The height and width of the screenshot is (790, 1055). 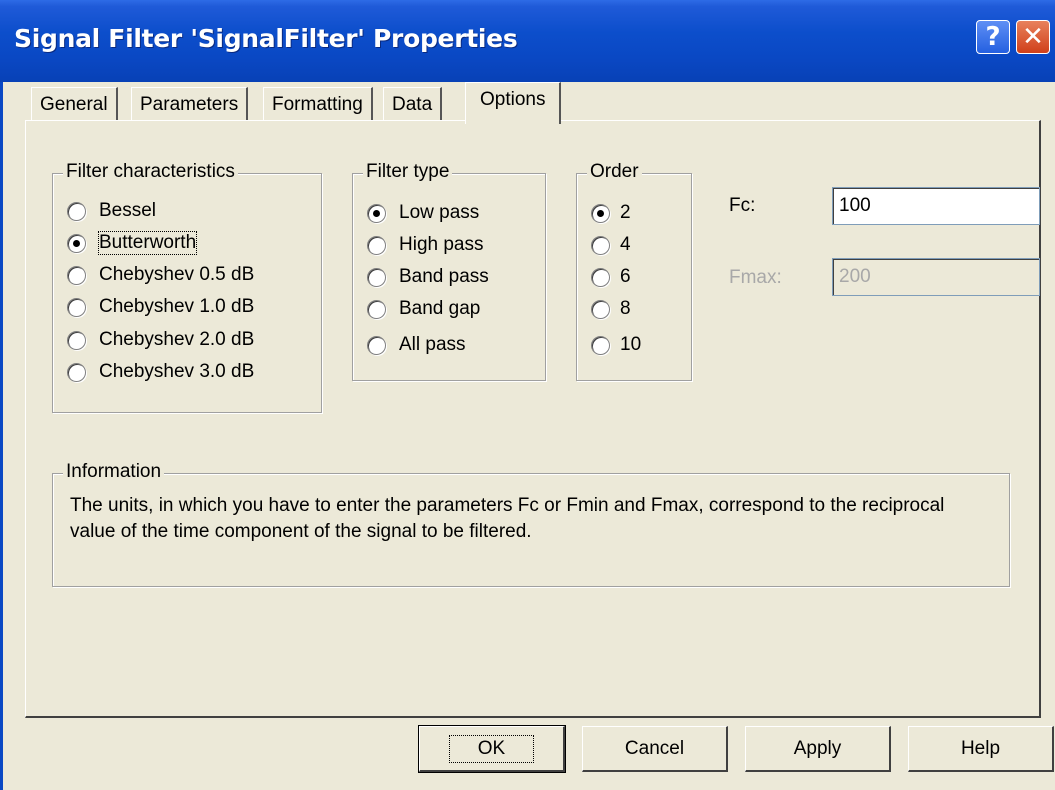 What do you see at coordinates (128, 210) in the screenshot?
I see `radio-label: Bessel` at bounding box center [128, 210].